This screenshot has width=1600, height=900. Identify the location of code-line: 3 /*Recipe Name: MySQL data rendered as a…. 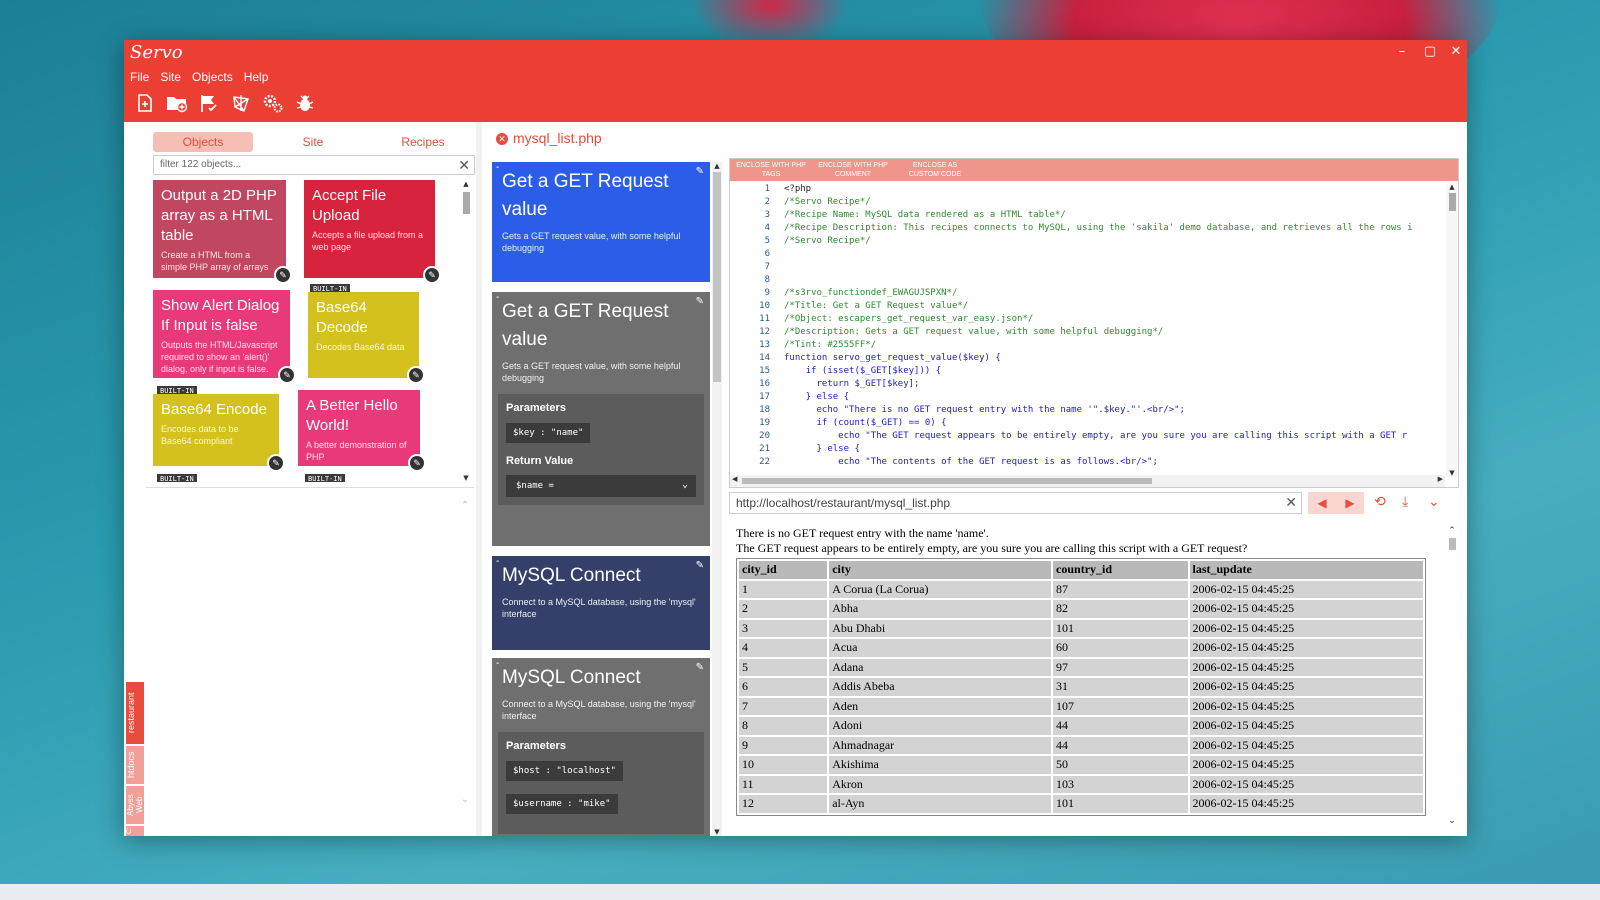
(1087, 215).